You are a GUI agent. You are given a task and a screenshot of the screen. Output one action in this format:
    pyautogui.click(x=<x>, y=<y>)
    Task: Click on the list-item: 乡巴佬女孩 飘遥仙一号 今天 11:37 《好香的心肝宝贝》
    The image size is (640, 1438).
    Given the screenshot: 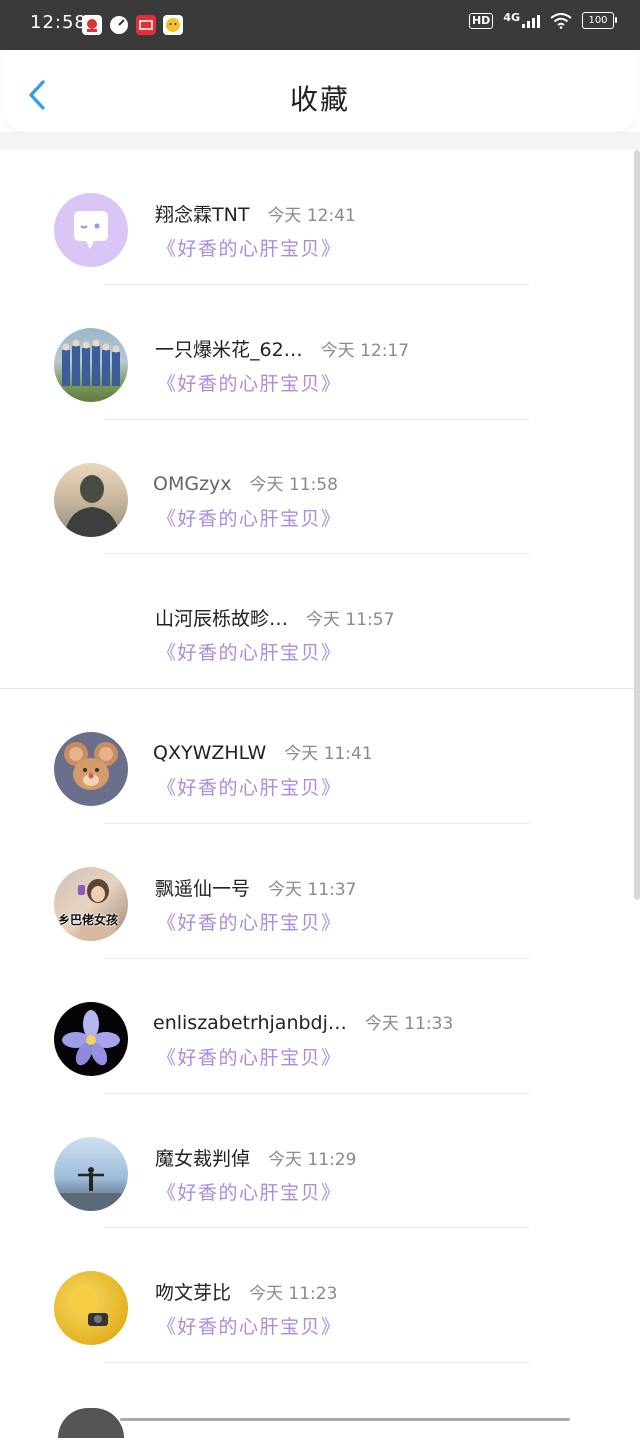 What is the action you would take?
    pyautogui.click(x=320, y=891)
    